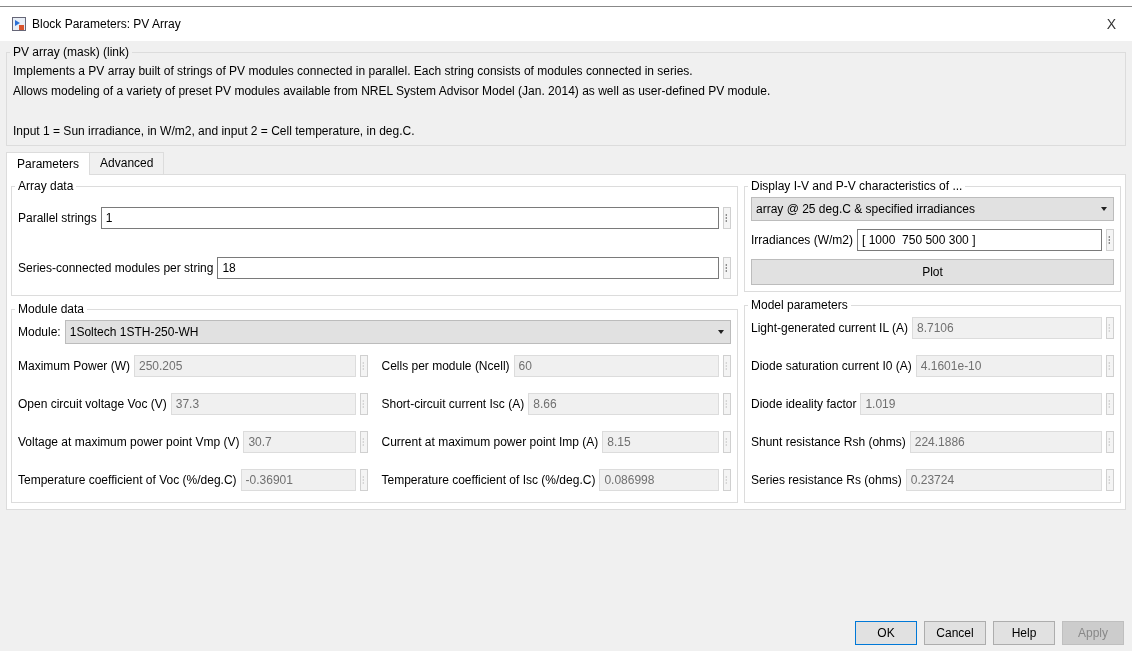 This screenshot has width=1132, height=651. I want to click on dialog-button: Help, so click(1024, 633).